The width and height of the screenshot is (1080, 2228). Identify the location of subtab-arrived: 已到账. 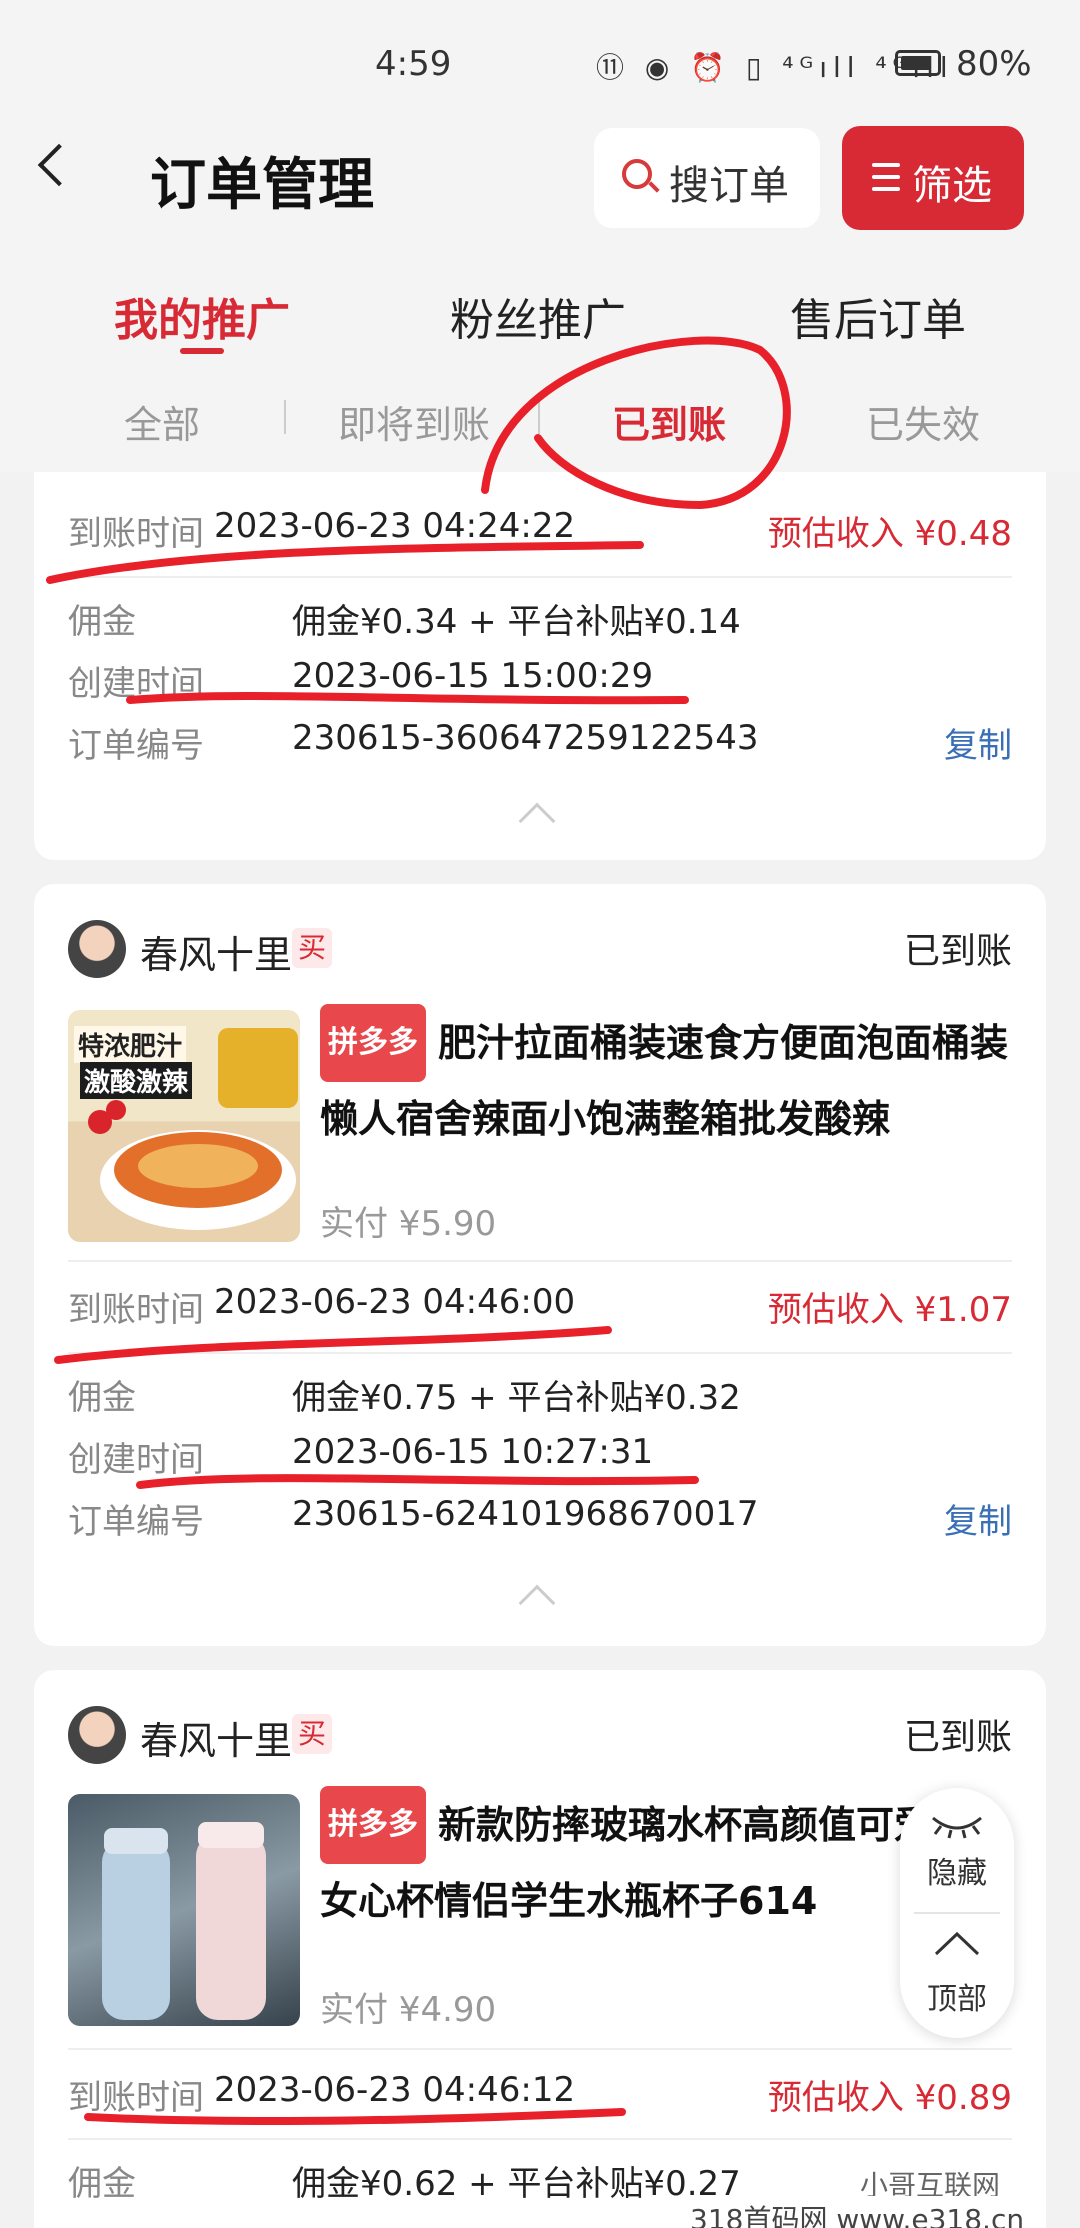
(669, 421).